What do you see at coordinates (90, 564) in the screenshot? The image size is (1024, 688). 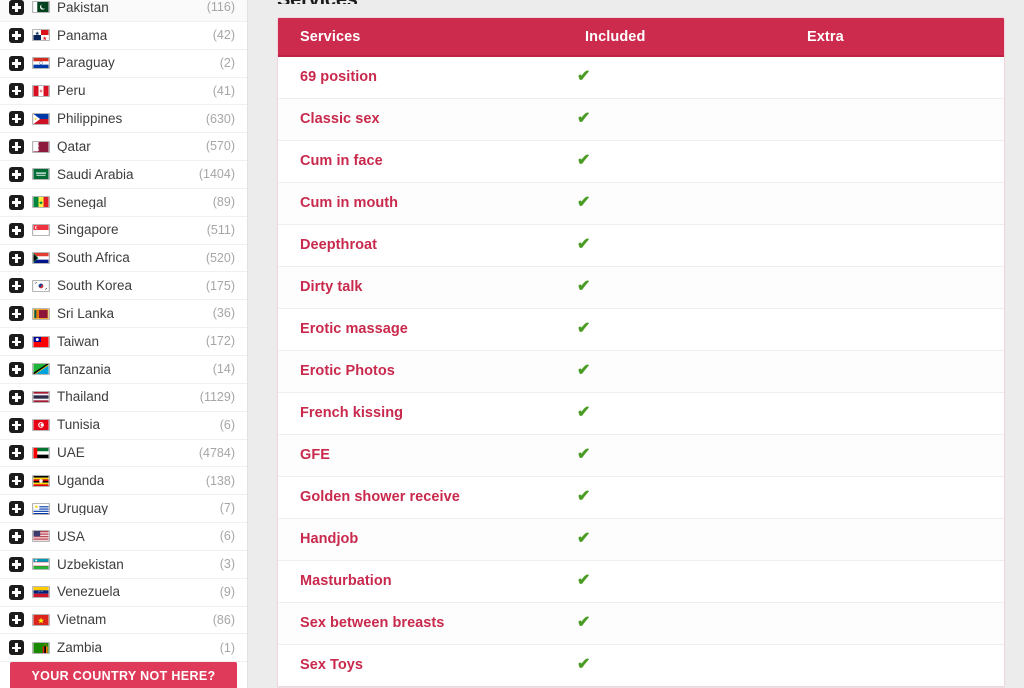 I see `country-name: Uzbekistan` at bounding box center [90, 564].